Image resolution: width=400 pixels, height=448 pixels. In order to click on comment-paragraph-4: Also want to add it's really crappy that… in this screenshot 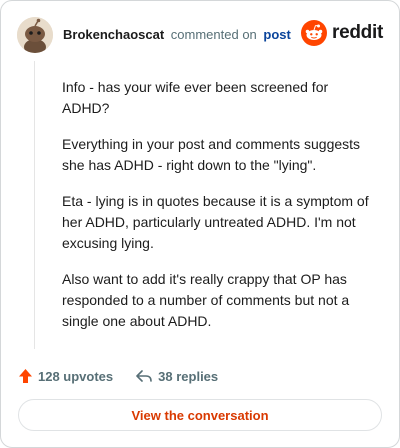, I will do `click(206, 300)`.